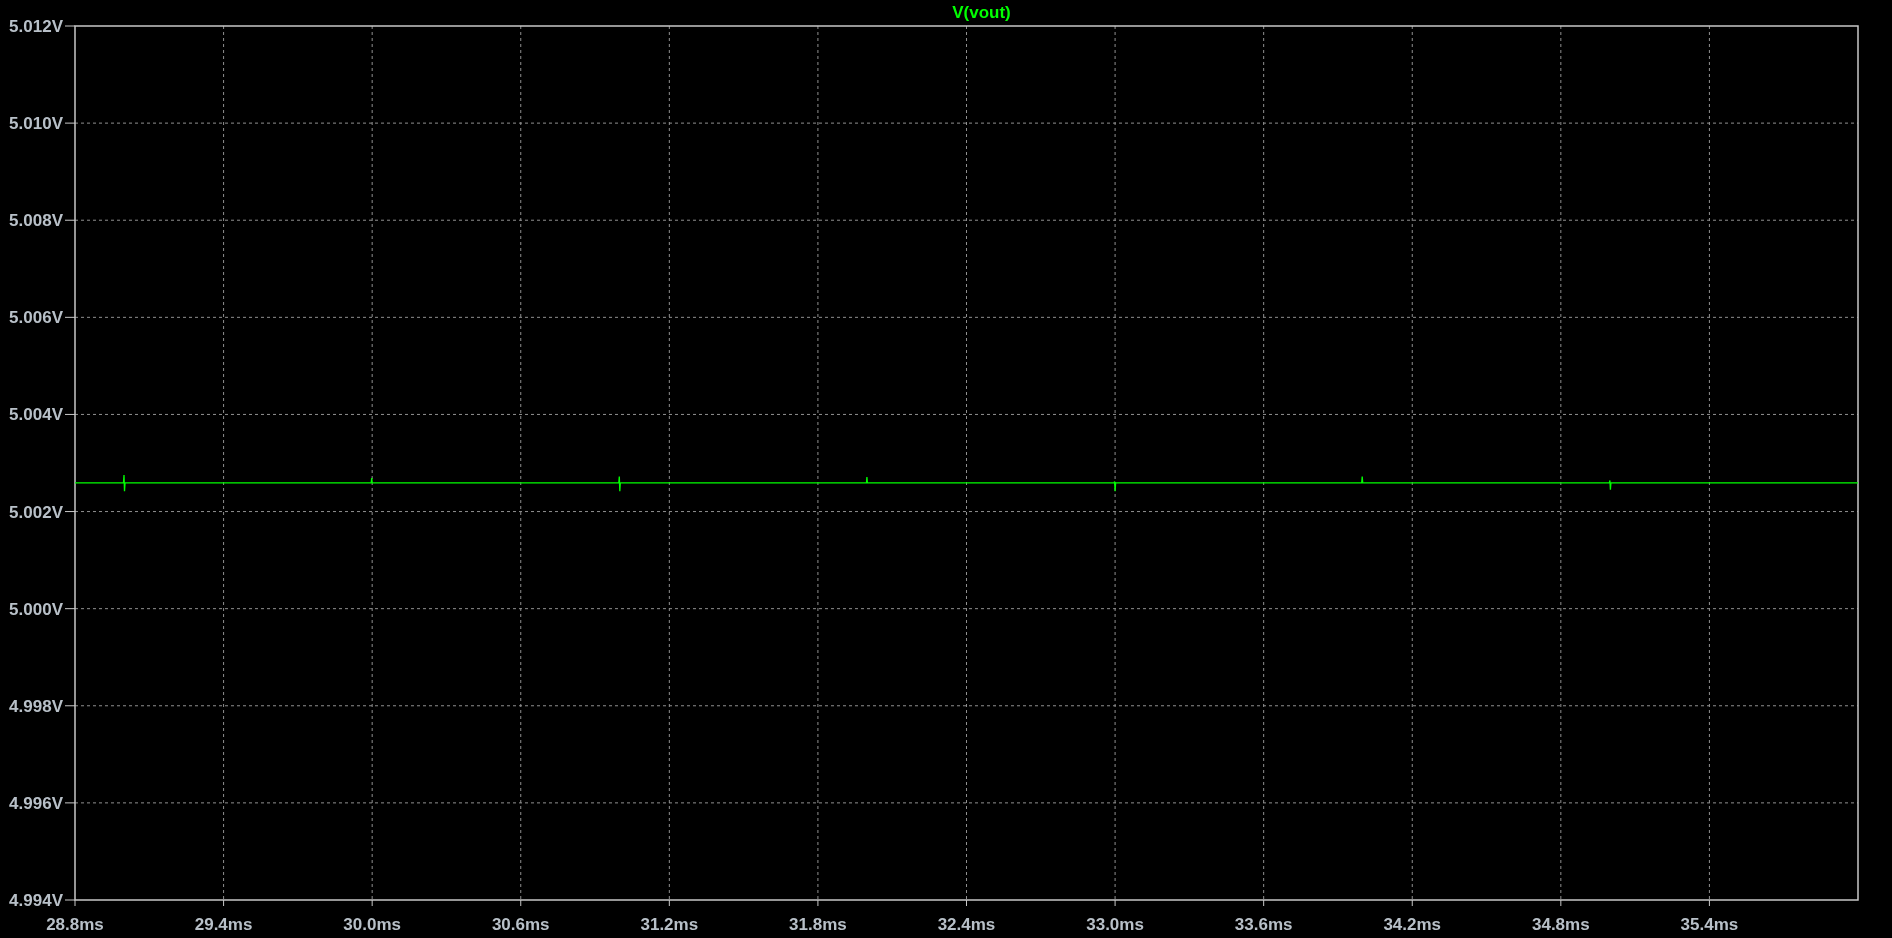  I want to click on y-axis-label: 4.998V, so click(36, 706).